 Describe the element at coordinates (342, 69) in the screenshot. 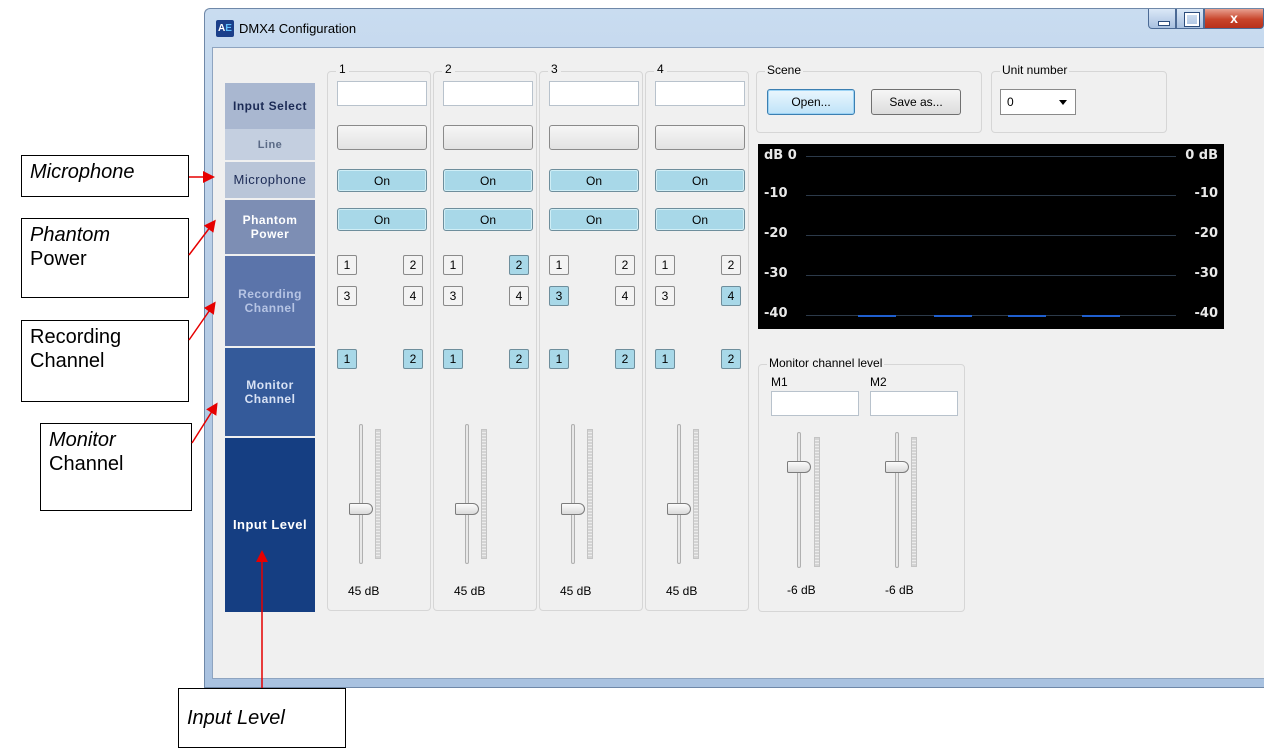

I see `channel-number: 1` at that location.